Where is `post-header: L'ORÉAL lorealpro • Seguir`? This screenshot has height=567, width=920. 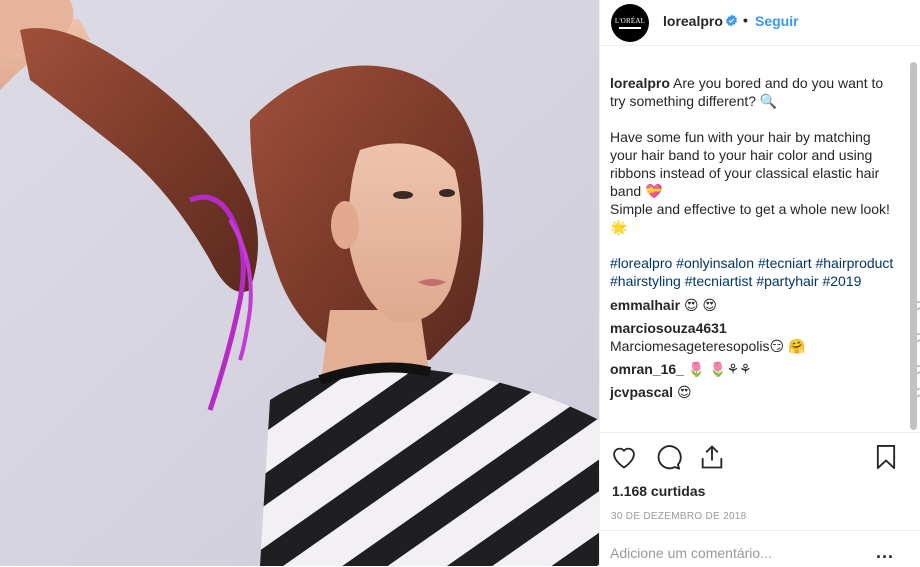
post-header: L'ORÉAL lorealpro • Seguir is located at coordinates (760, 23).